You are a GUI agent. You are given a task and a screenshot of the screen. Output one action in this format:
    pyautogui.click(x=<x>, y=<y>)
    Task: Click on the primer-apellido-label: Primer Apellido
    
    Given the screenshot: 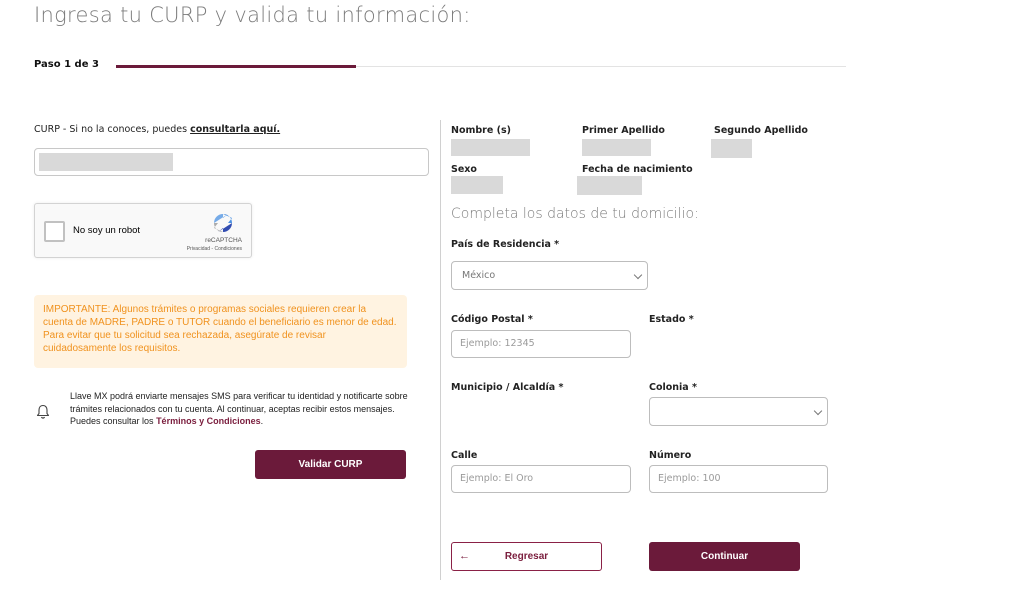 What is the action you would take?
    pyautogui.click(x=623, y=130)
    